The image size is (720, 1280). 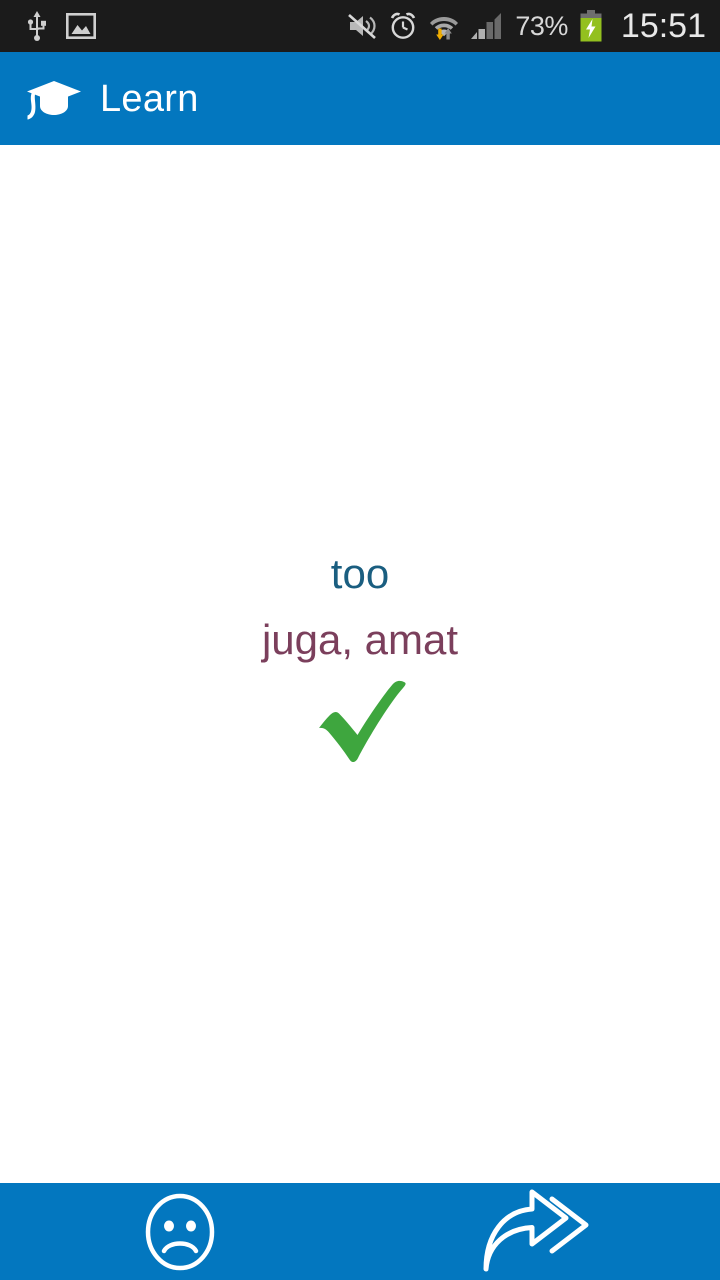 I want to click on battery-charging-icon, so click(x=591, y=26).